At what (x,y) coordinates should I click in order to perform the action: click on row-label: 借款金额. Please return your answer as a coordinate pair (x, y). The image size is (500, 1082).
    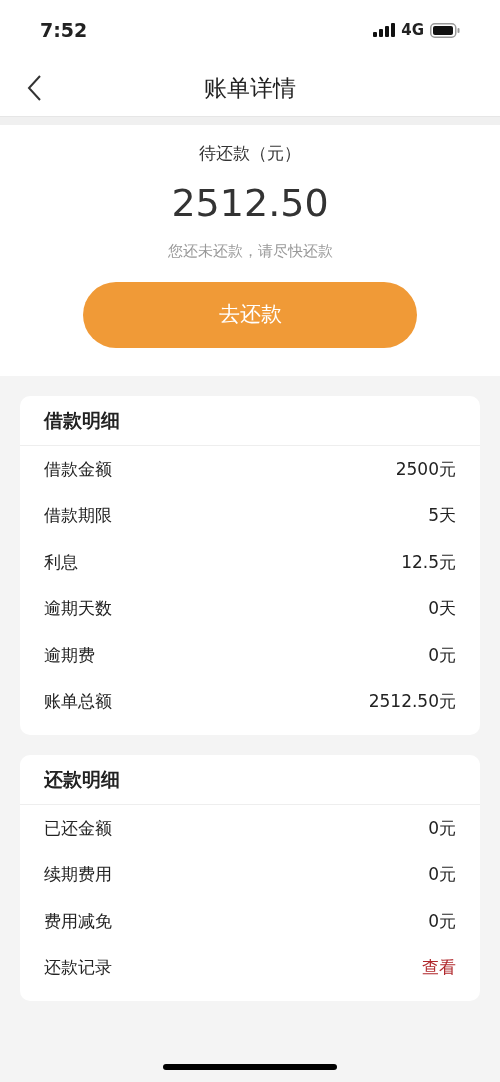
    Looking at the image, I should click on (78, 469).